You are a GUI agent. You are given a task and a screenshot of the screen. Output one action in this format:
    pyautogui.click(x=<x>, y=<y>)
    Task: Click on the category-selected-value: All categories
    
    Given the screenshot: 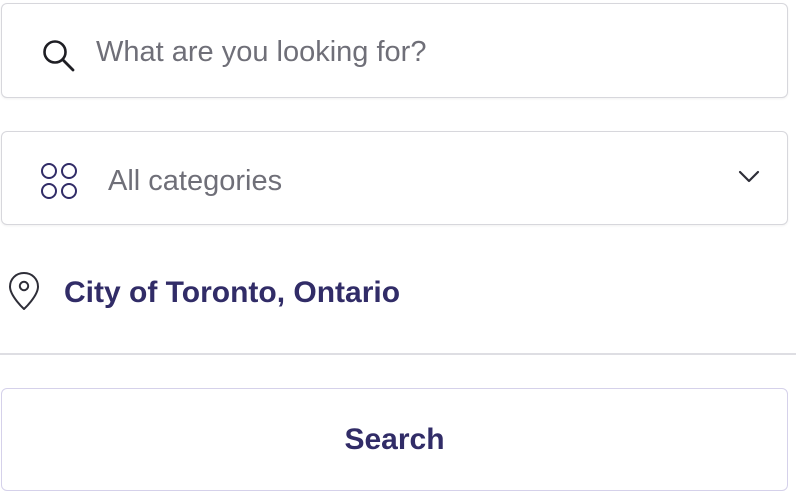 What is the action you would take?
    pyautogui.click(x=195, y=181)
    